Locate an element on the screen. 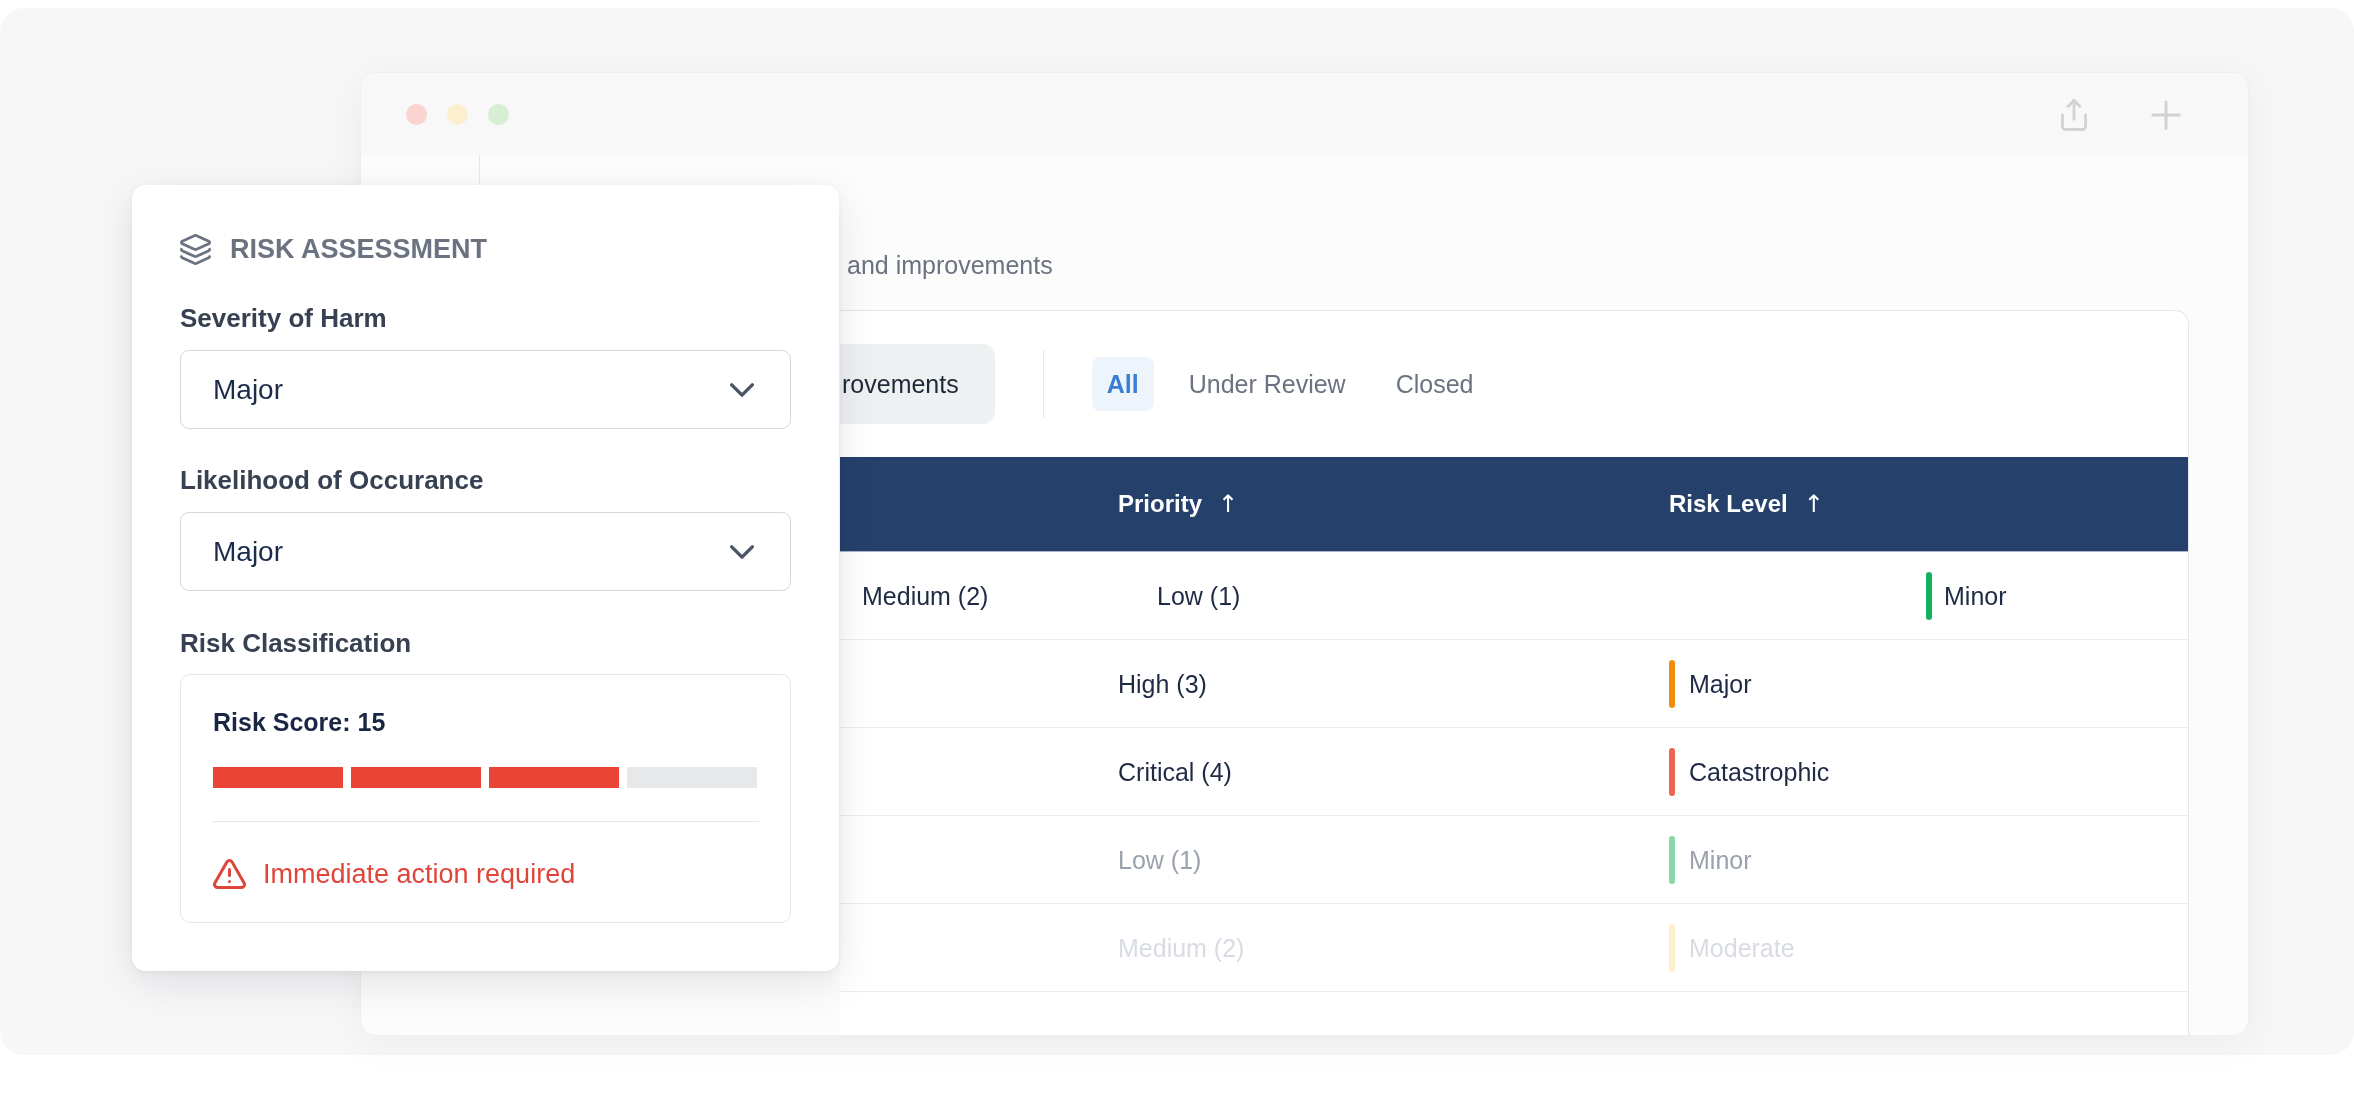 This screenshot has height=1100, width=2354. field-label: Likelihood of Occurance is located at coordinates (332, 480).